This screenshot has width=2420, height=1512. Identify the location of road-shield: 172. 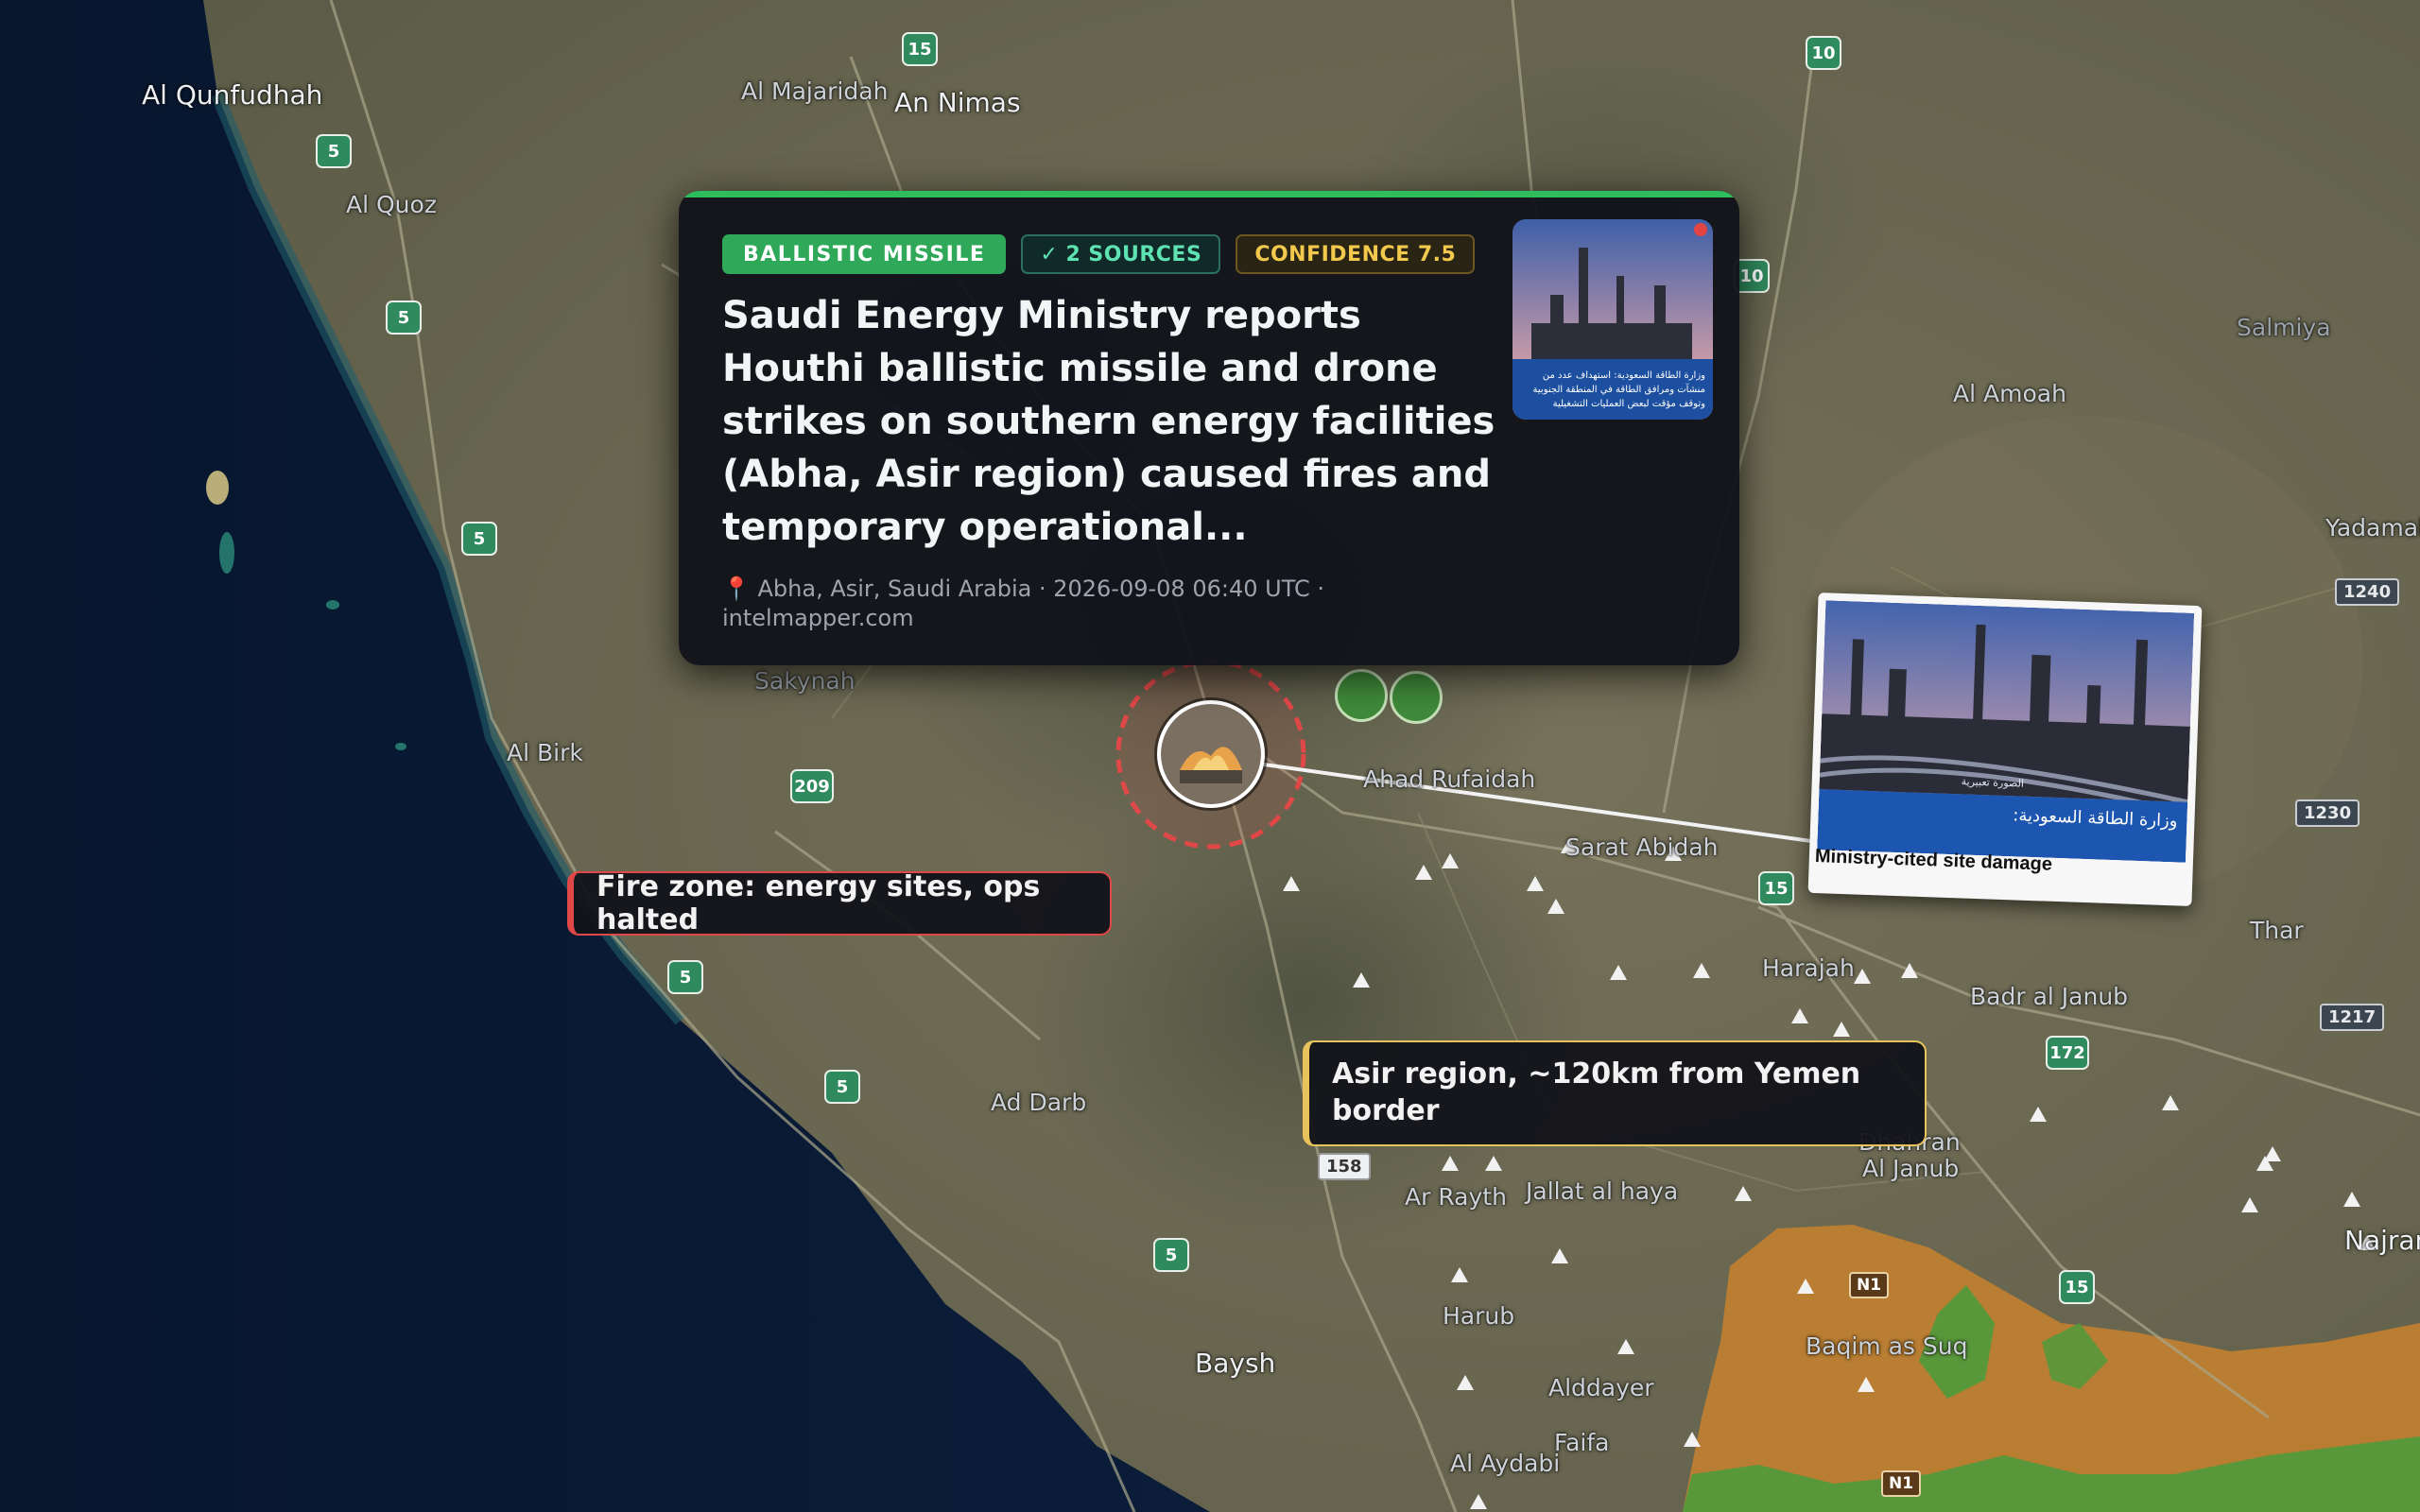
(2067, 1053).